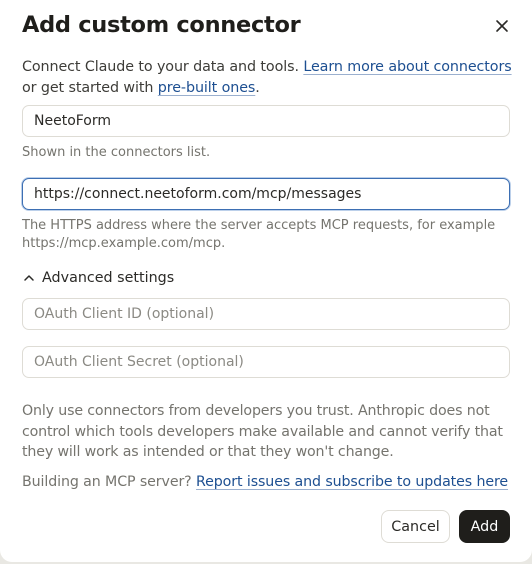  What do you see at coordinates (257, 88) in the screenshot?
I see `intro-text-end: .` at bounding box center [257, 88].